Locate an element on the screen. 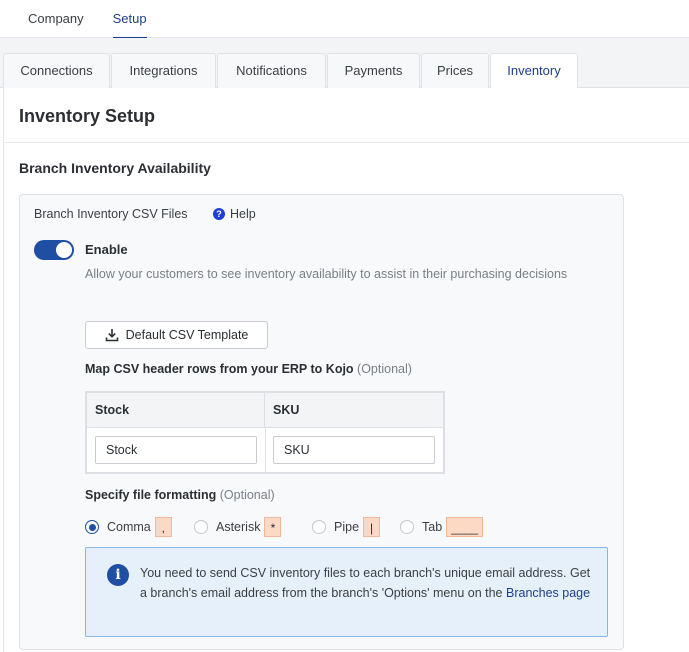 Image resolution: width=689 pixels, height=652 pixels. delimiter-chip: | is located at coordinates (372, 527).